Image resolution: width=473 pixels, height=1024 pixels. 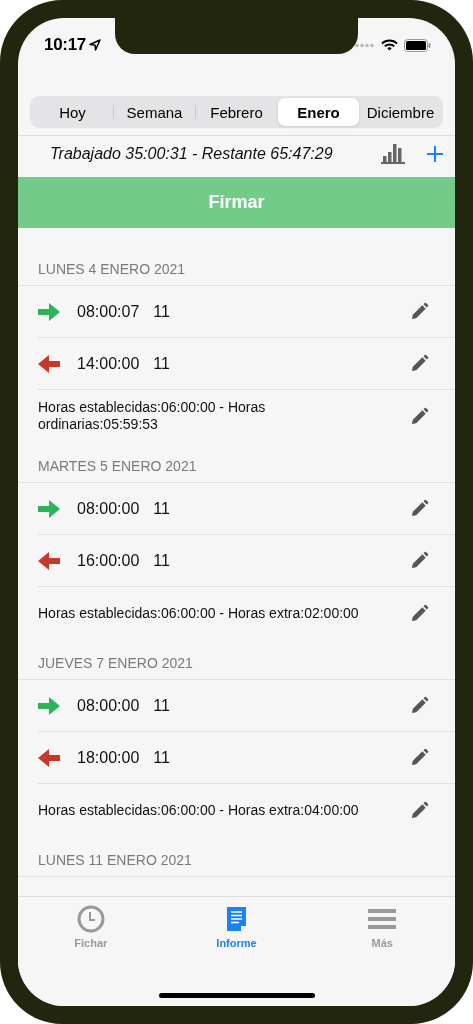 What do you see at coordinates (199, 810) in the screenshot?
I see `hours-summary: Horas establecidas:06:00:00 - Horas extra:04:00:00` at bounding box center [199, 810].